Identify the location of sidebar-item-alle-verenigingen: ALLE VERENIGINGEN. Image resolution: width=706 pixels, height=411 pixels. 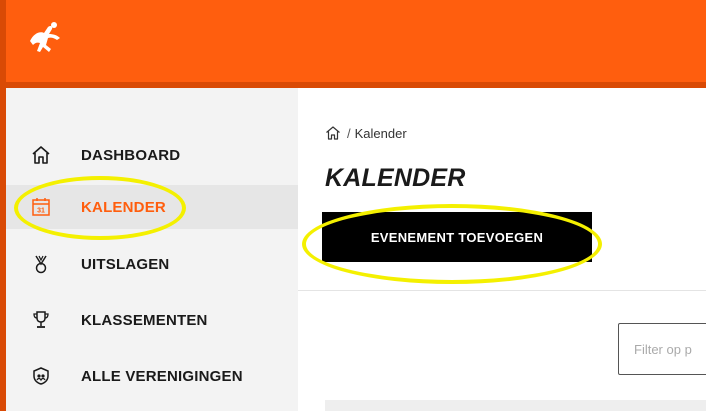
(152, 376).